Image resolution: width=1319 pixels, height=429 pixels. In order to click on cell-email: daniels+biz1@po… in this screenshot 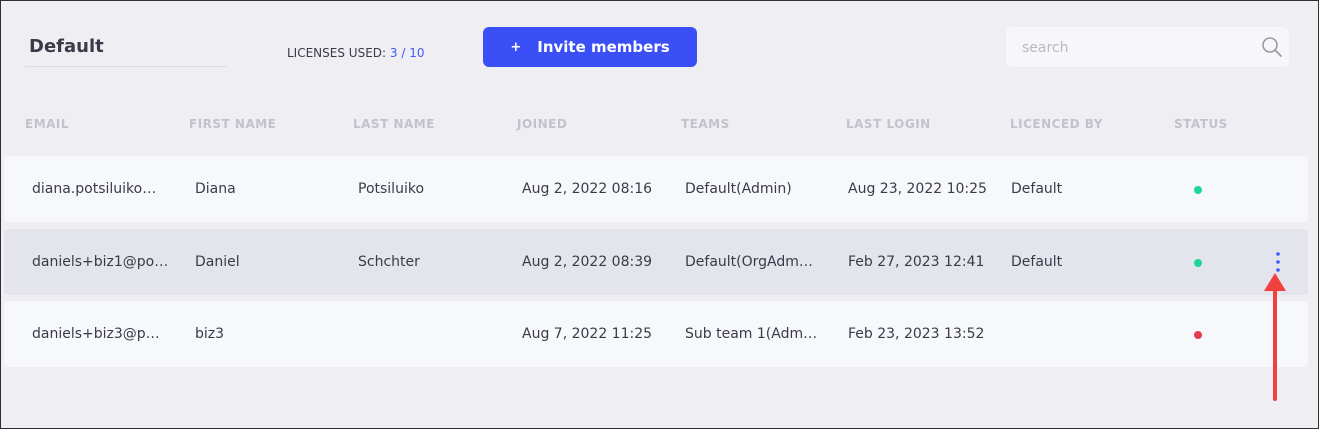, I will do `click(100, 262)`.